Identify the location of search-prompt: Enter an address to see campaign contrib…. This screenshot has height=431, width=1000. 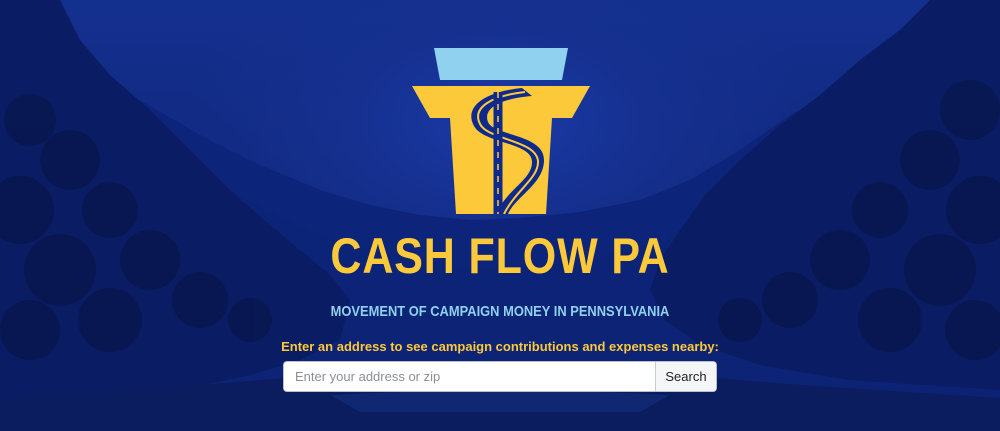
(500, 346).